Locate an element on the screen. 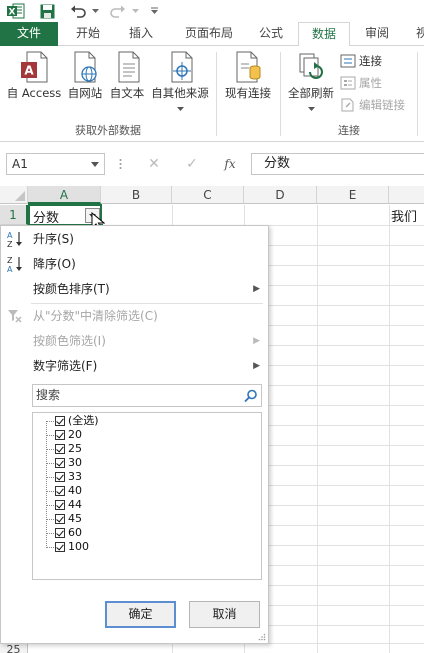 The width and height of the screenshot is (424, 653). edit-links-button: 编辑链接 is located at coordinates (372, 105).